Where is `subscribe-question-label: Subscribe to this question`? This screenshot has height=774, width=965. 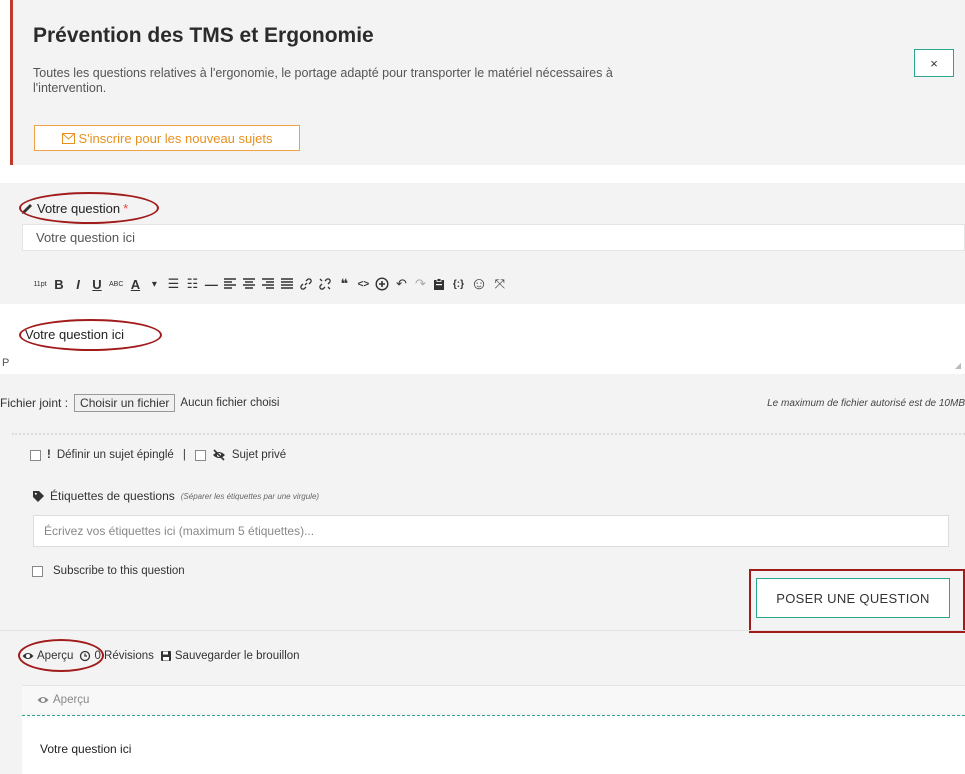
subscribe-question-label: Subscribe to this question is located at coordinates (119, 571).